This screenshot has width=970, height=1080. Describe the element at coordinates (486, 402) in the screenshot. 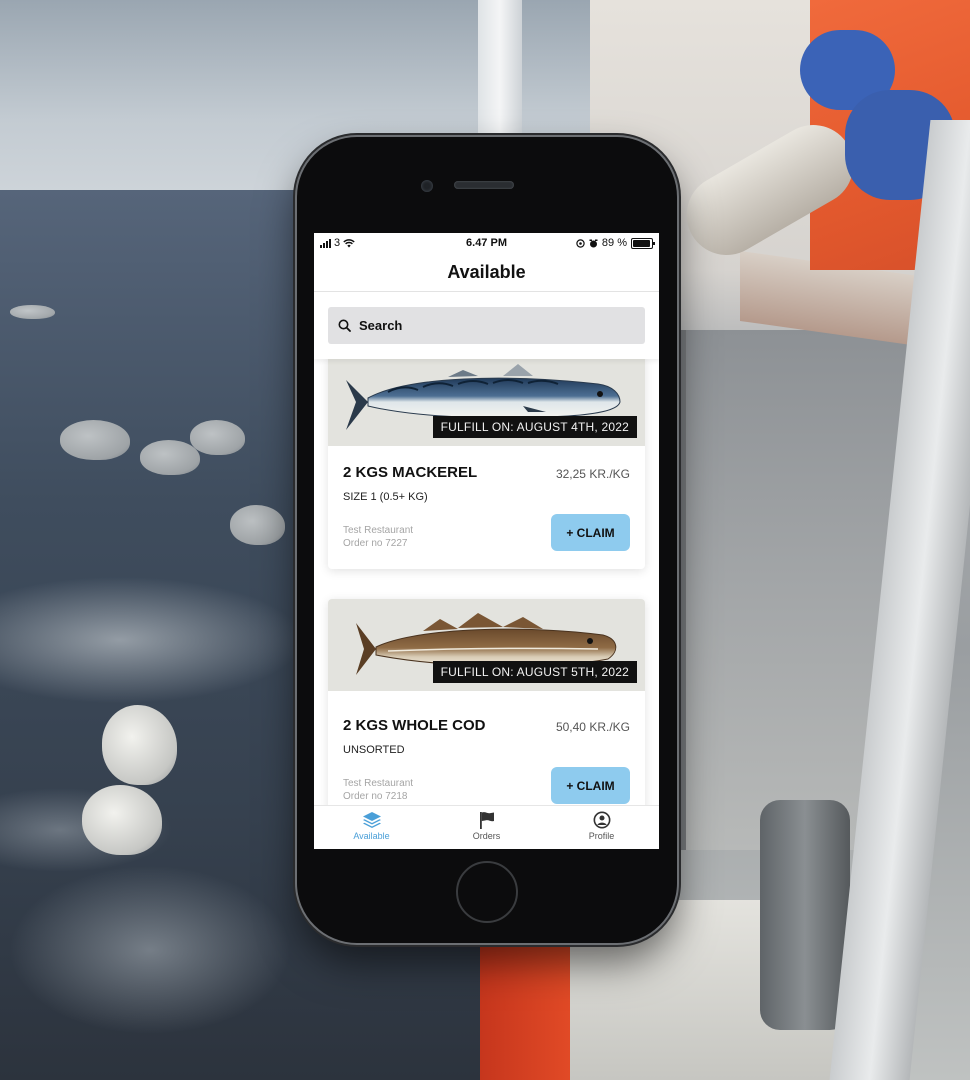

I see `product-image-mackerel: FULFILL ON: AUGUST 4TH, 2022` at that location.